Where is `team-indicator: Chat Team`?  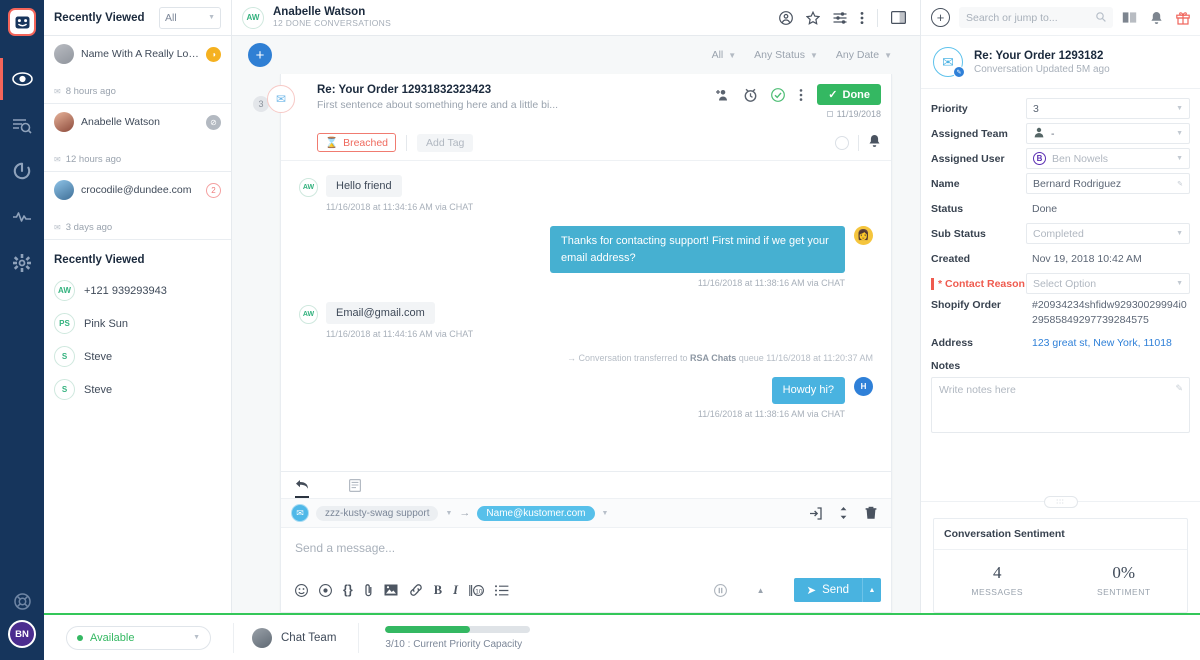
team-indicator: Chat Team is located at coordinates (294, 637).